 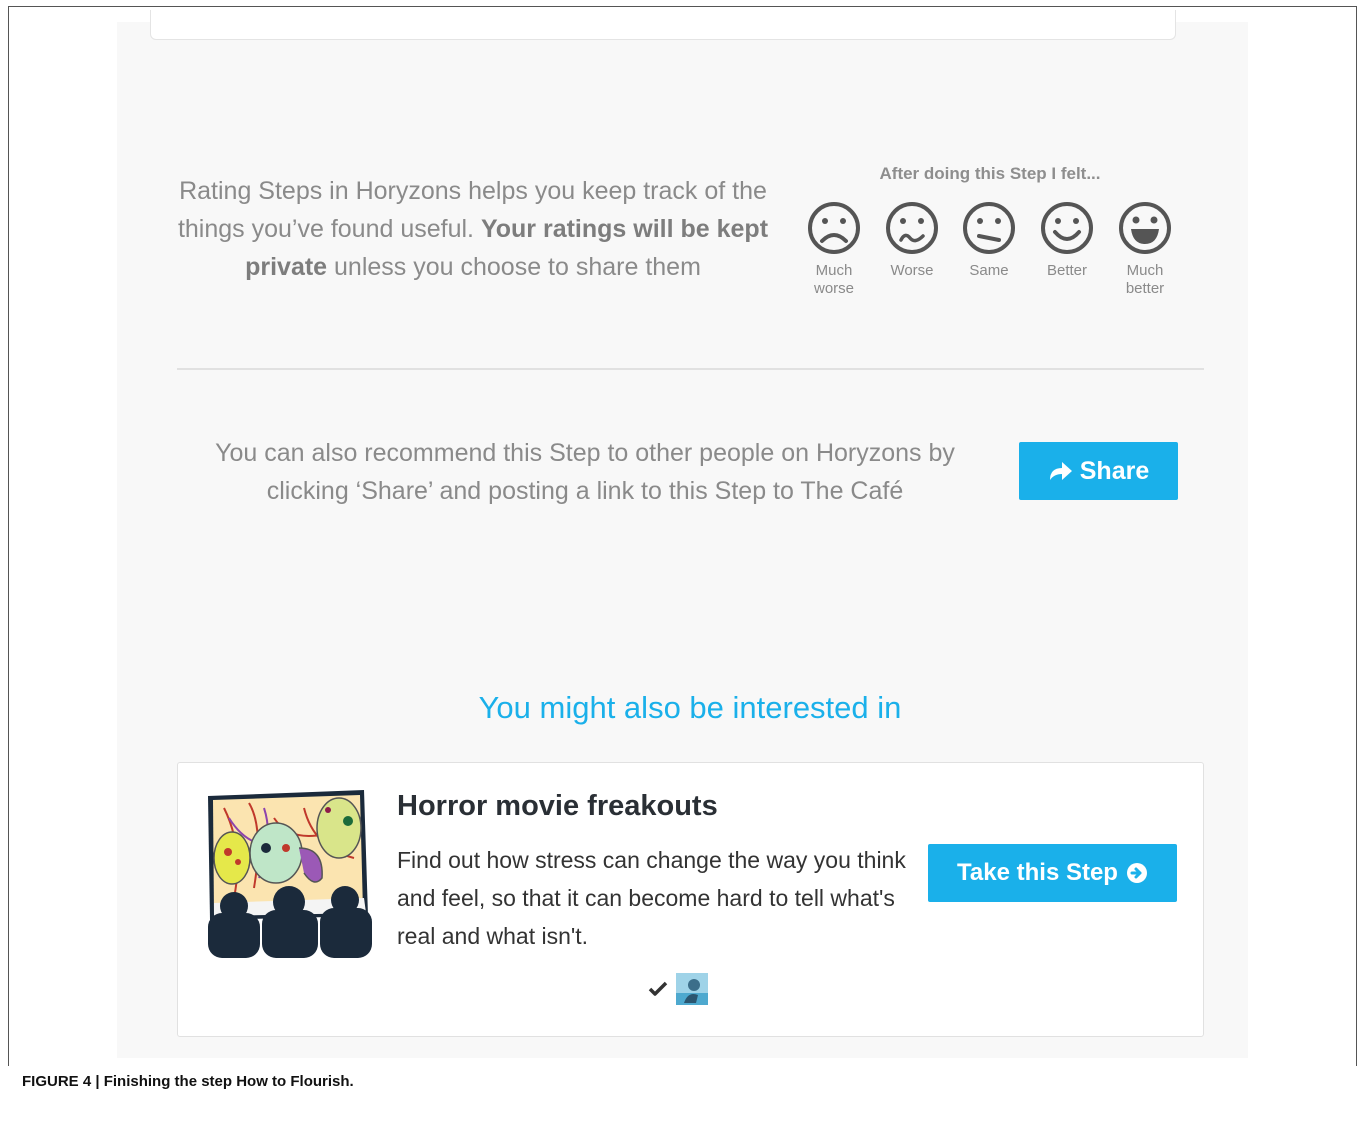 I want to click on rating-option-label: Better, so click(x=1067, y=270).